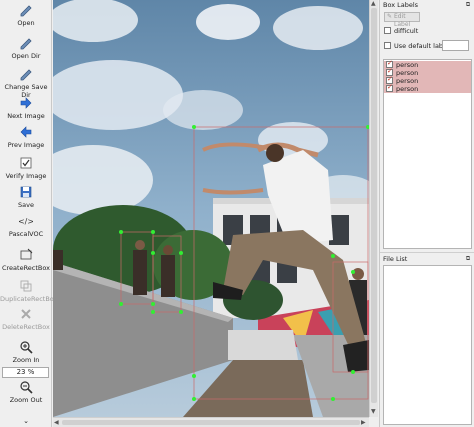 This screenshot has width=474, height=427. I want to click on vertical-scrollbar: ▲ ▼, so click(373, 208).